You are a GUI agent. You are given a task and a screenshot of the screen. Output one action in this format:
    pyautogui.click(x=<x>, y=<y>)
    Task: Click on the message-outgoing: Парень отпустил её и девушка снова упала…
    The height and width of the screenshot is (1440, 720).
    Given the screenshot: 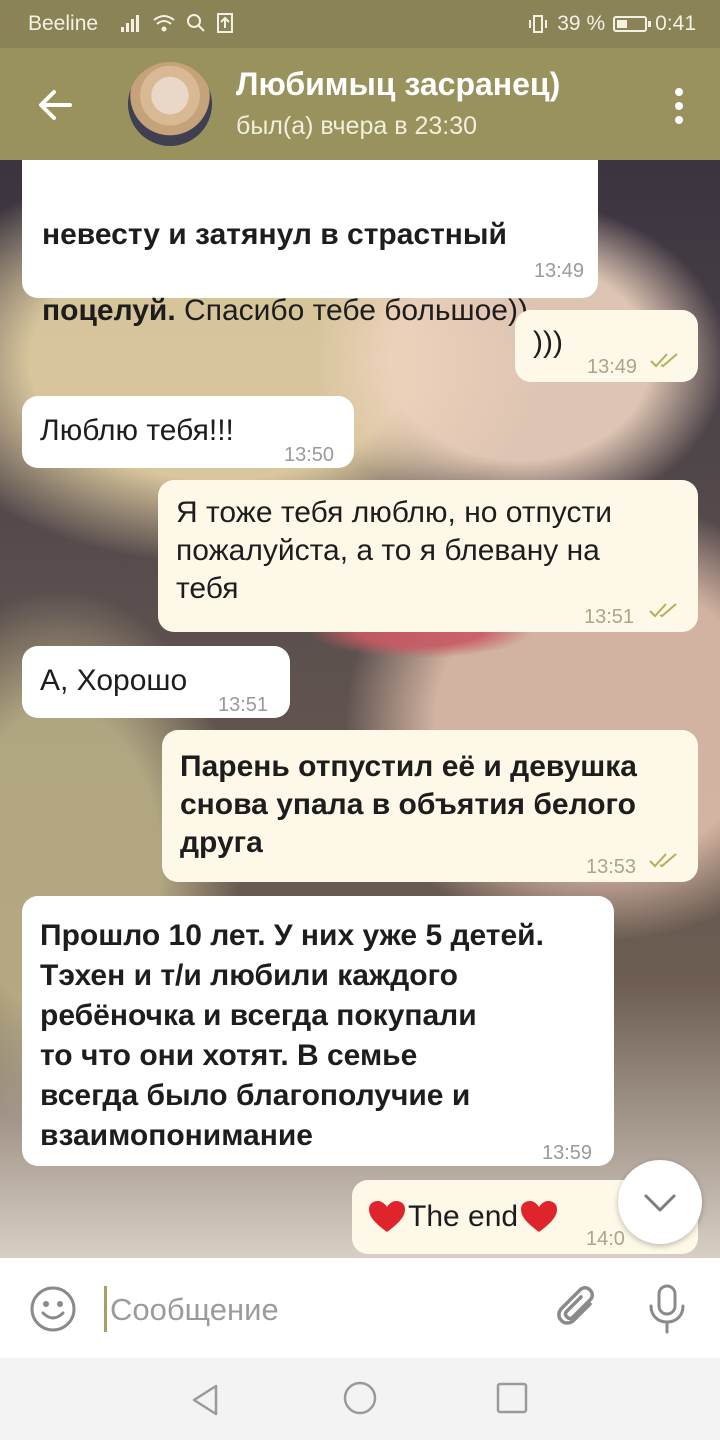 What is the action you would take?
    pyautogui.click(x=430, y=806)
    